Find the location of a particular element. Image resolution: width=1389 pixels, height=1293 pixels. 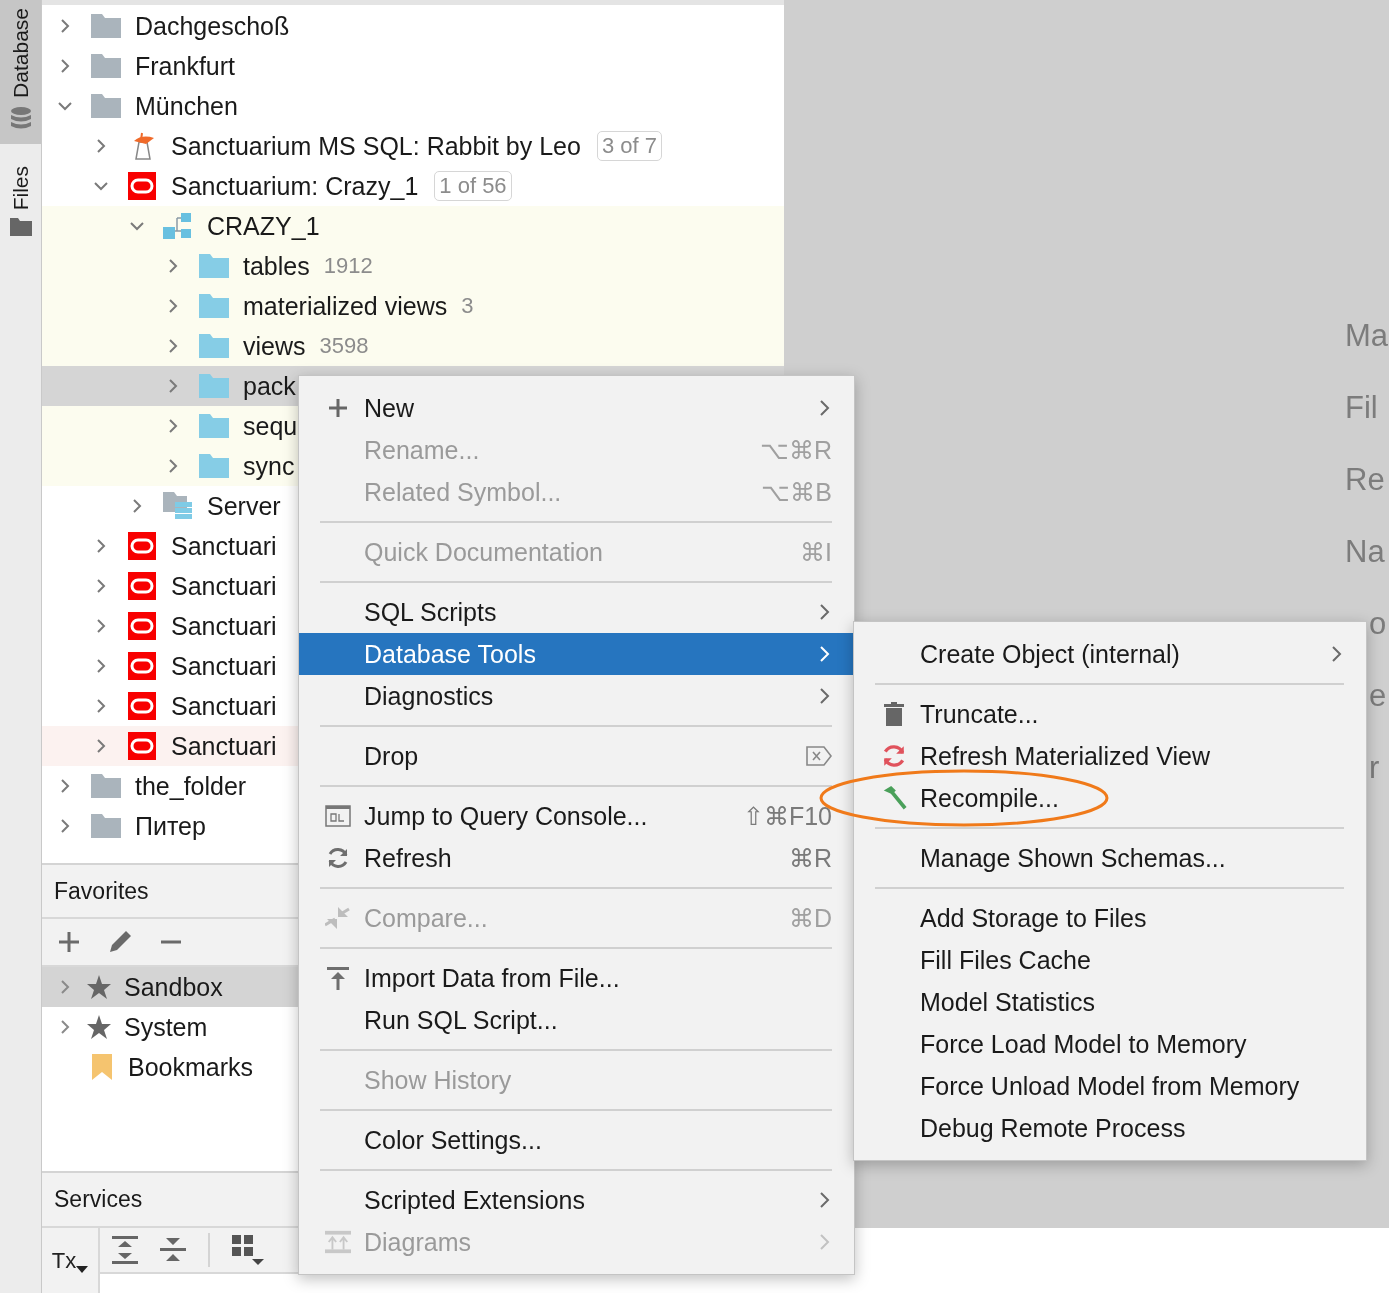

hint-text: r is located at coordinates (1374, 768).